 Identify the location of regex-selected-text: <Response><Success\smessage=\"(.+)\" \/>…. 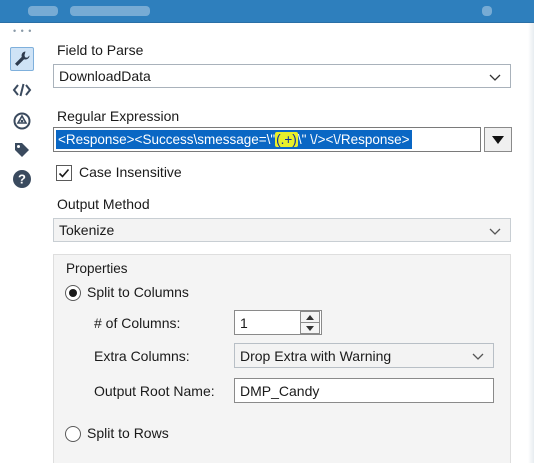
(234, 139).